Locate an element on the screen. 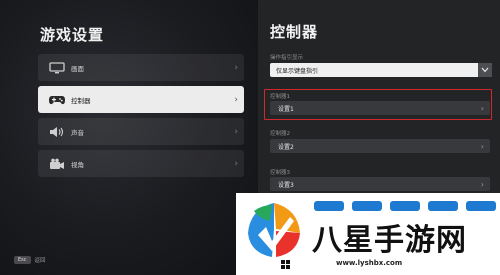  hint-display-value: 仅显示键盘指引 is located at coordinates (297, 71).